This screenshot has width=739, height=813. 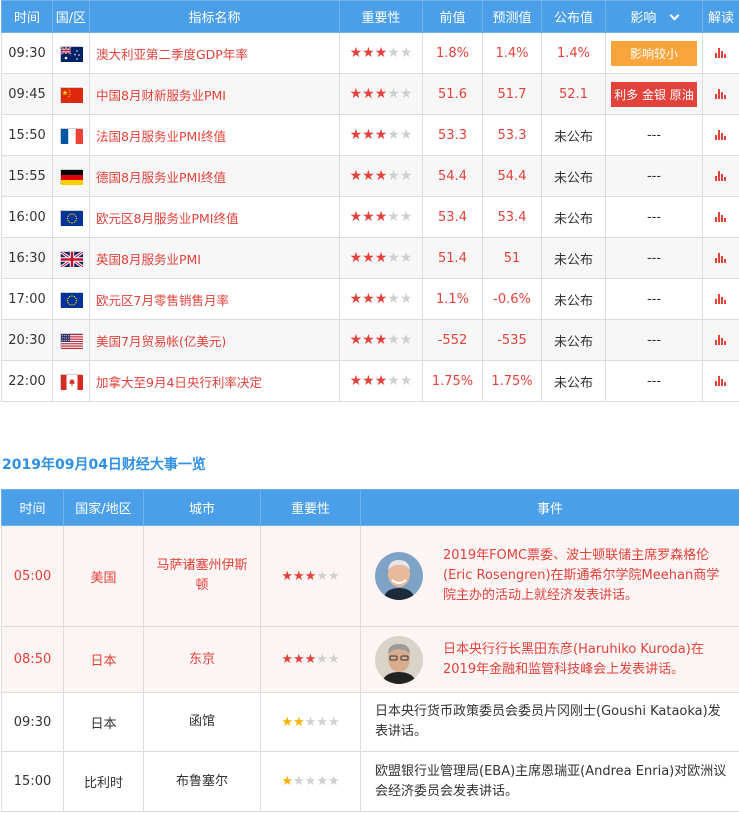 What do you see at coordinates (214, 94) in the screenshot?
I see `indicator-link: 中国8月财新服务业PMI` at bounding box center [214, 94].